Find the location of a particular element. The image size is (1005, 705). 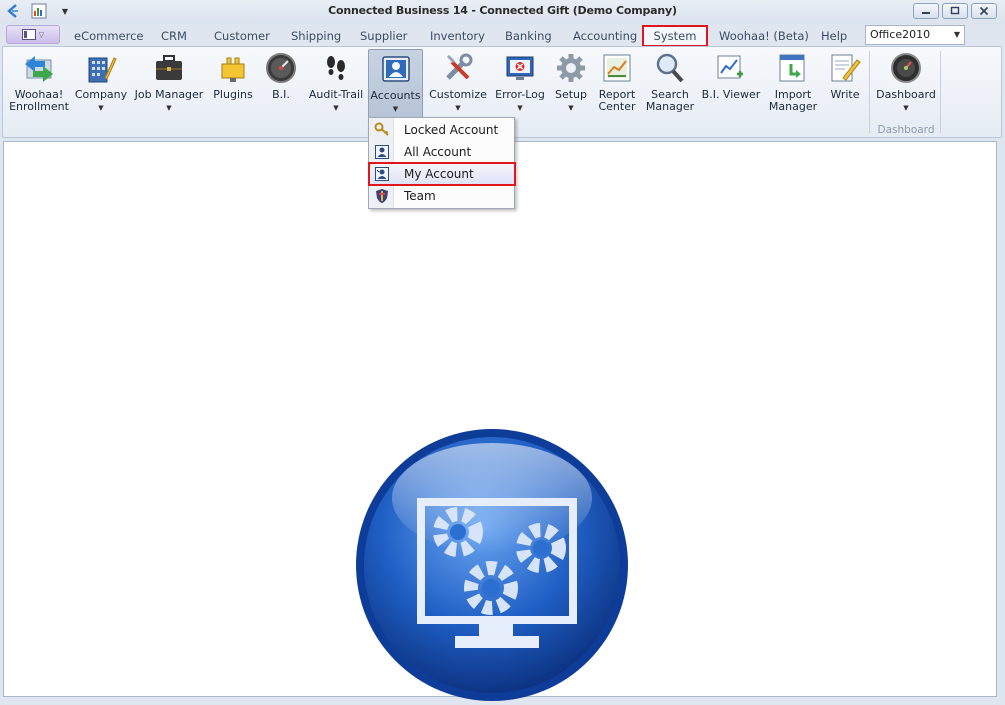

setup-button: Setup ▼ is located at coordinates (571, 87).